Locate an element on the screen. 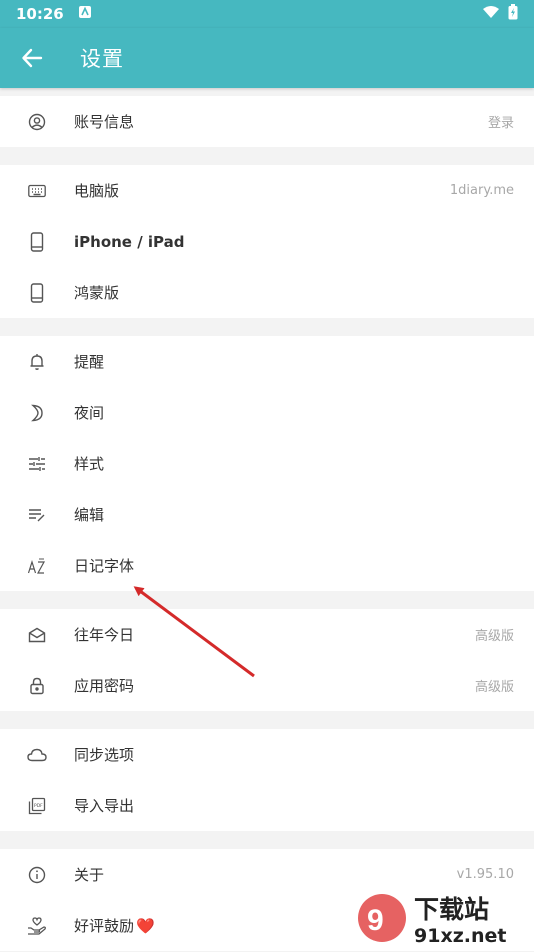 The height and width of the screenshot is (952, 534). arrow-left-icon is located at coordinates (32, 58).